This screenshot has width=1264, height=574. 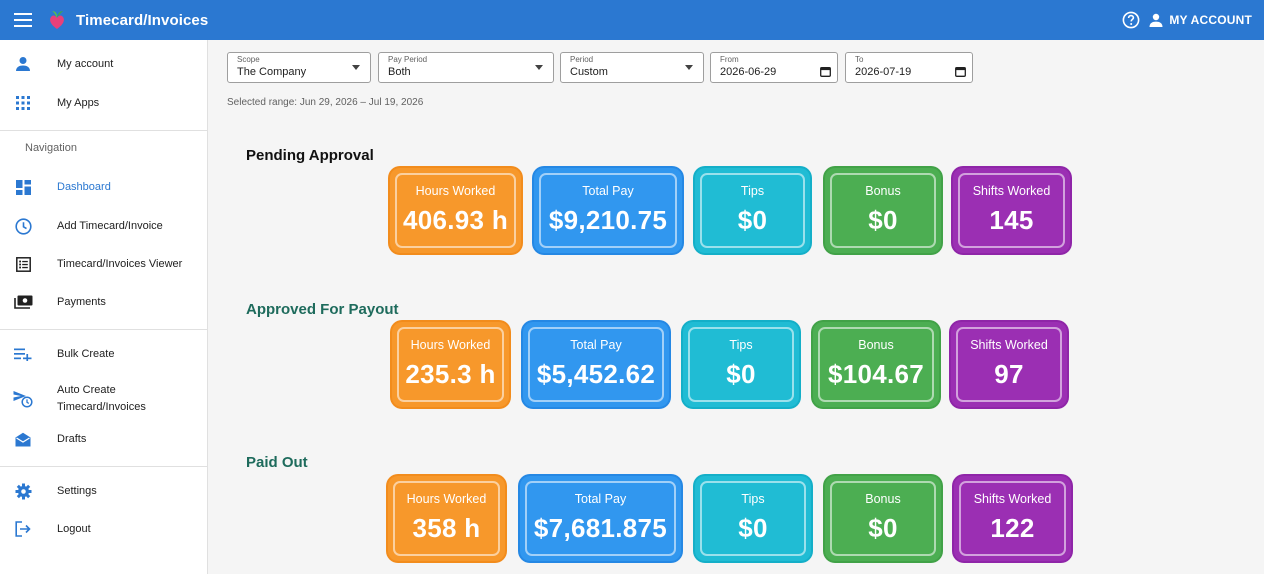 I want to click on card-value: 358 h, so click(x=446, y=528).